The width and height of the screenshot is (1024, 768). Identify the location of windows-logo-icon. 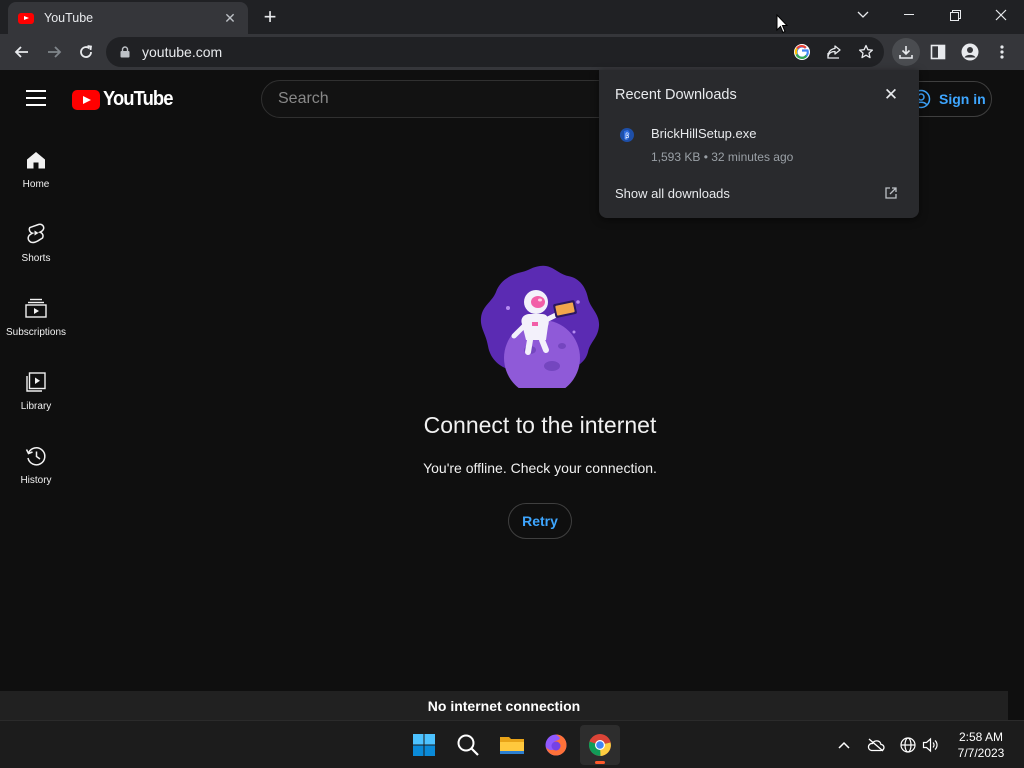
(424, 745).